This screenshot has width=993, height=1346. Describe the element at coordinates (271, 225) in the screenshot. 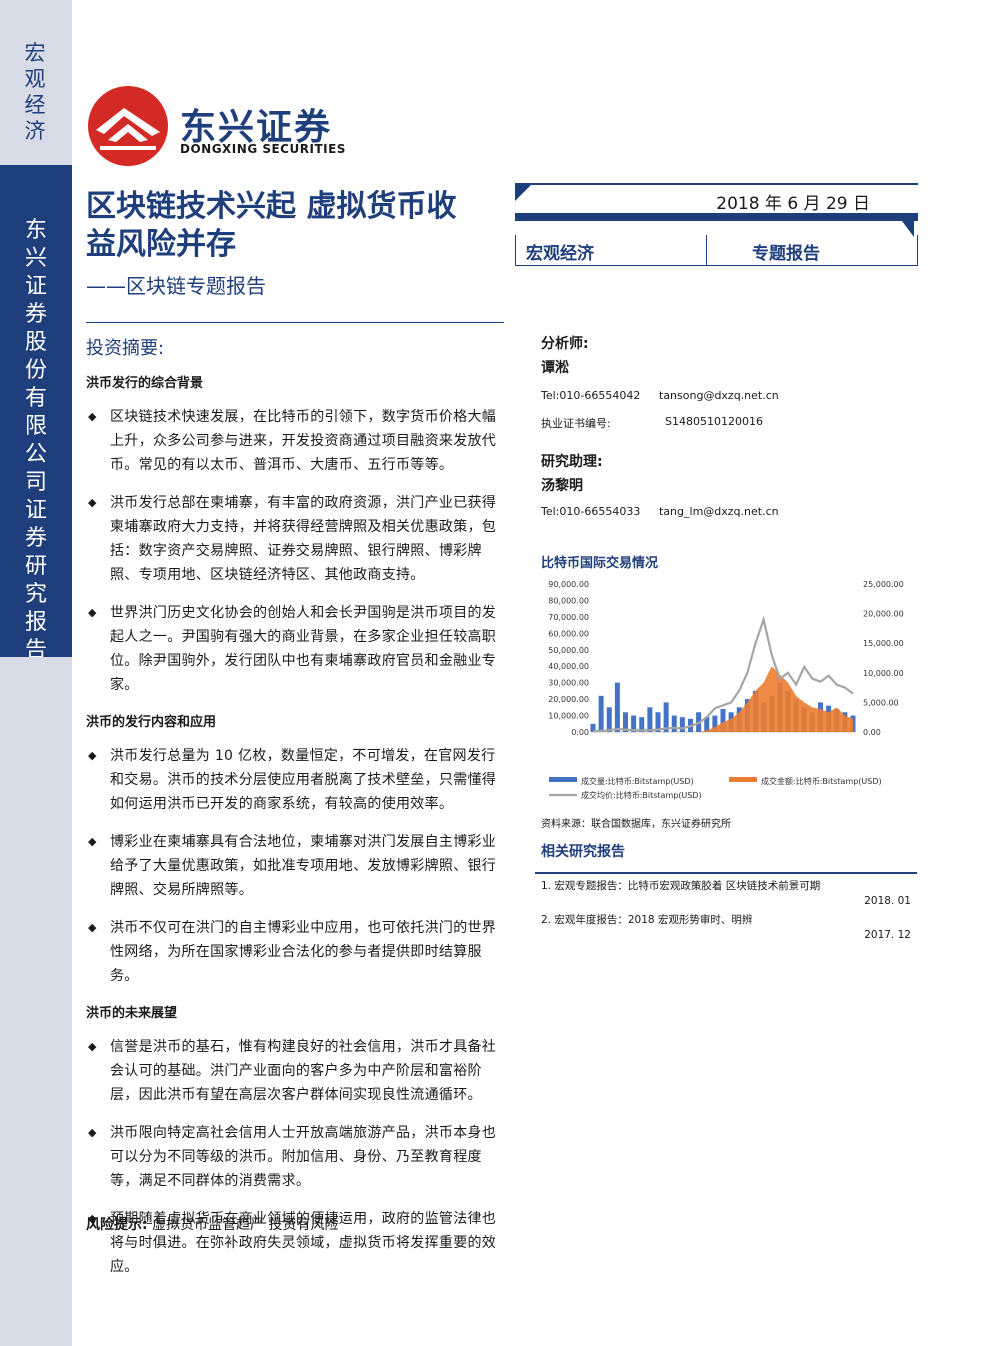

I see `report-title: 区块链技术兴起 虚拟货币收益风险并存` at that location.